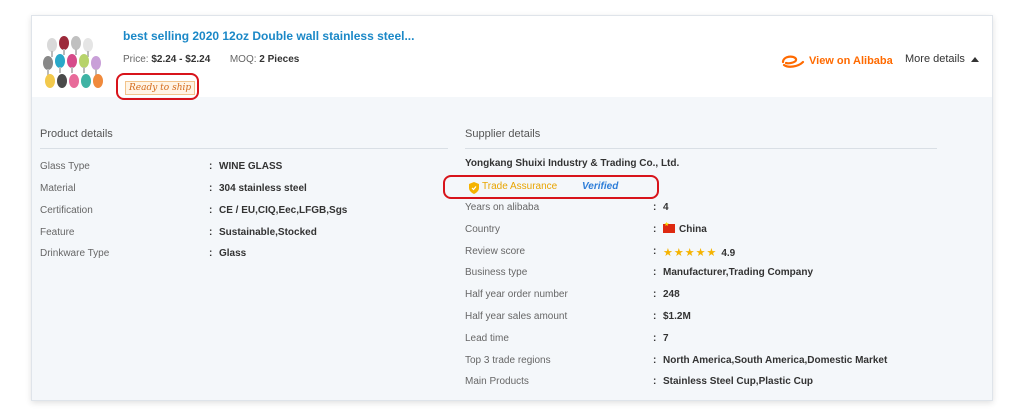 The width and height of the screenshot is (1024, 418). Describe the element at coordinates (701, 148) in the screenshot. I see `supplier-details-divider` at that location.